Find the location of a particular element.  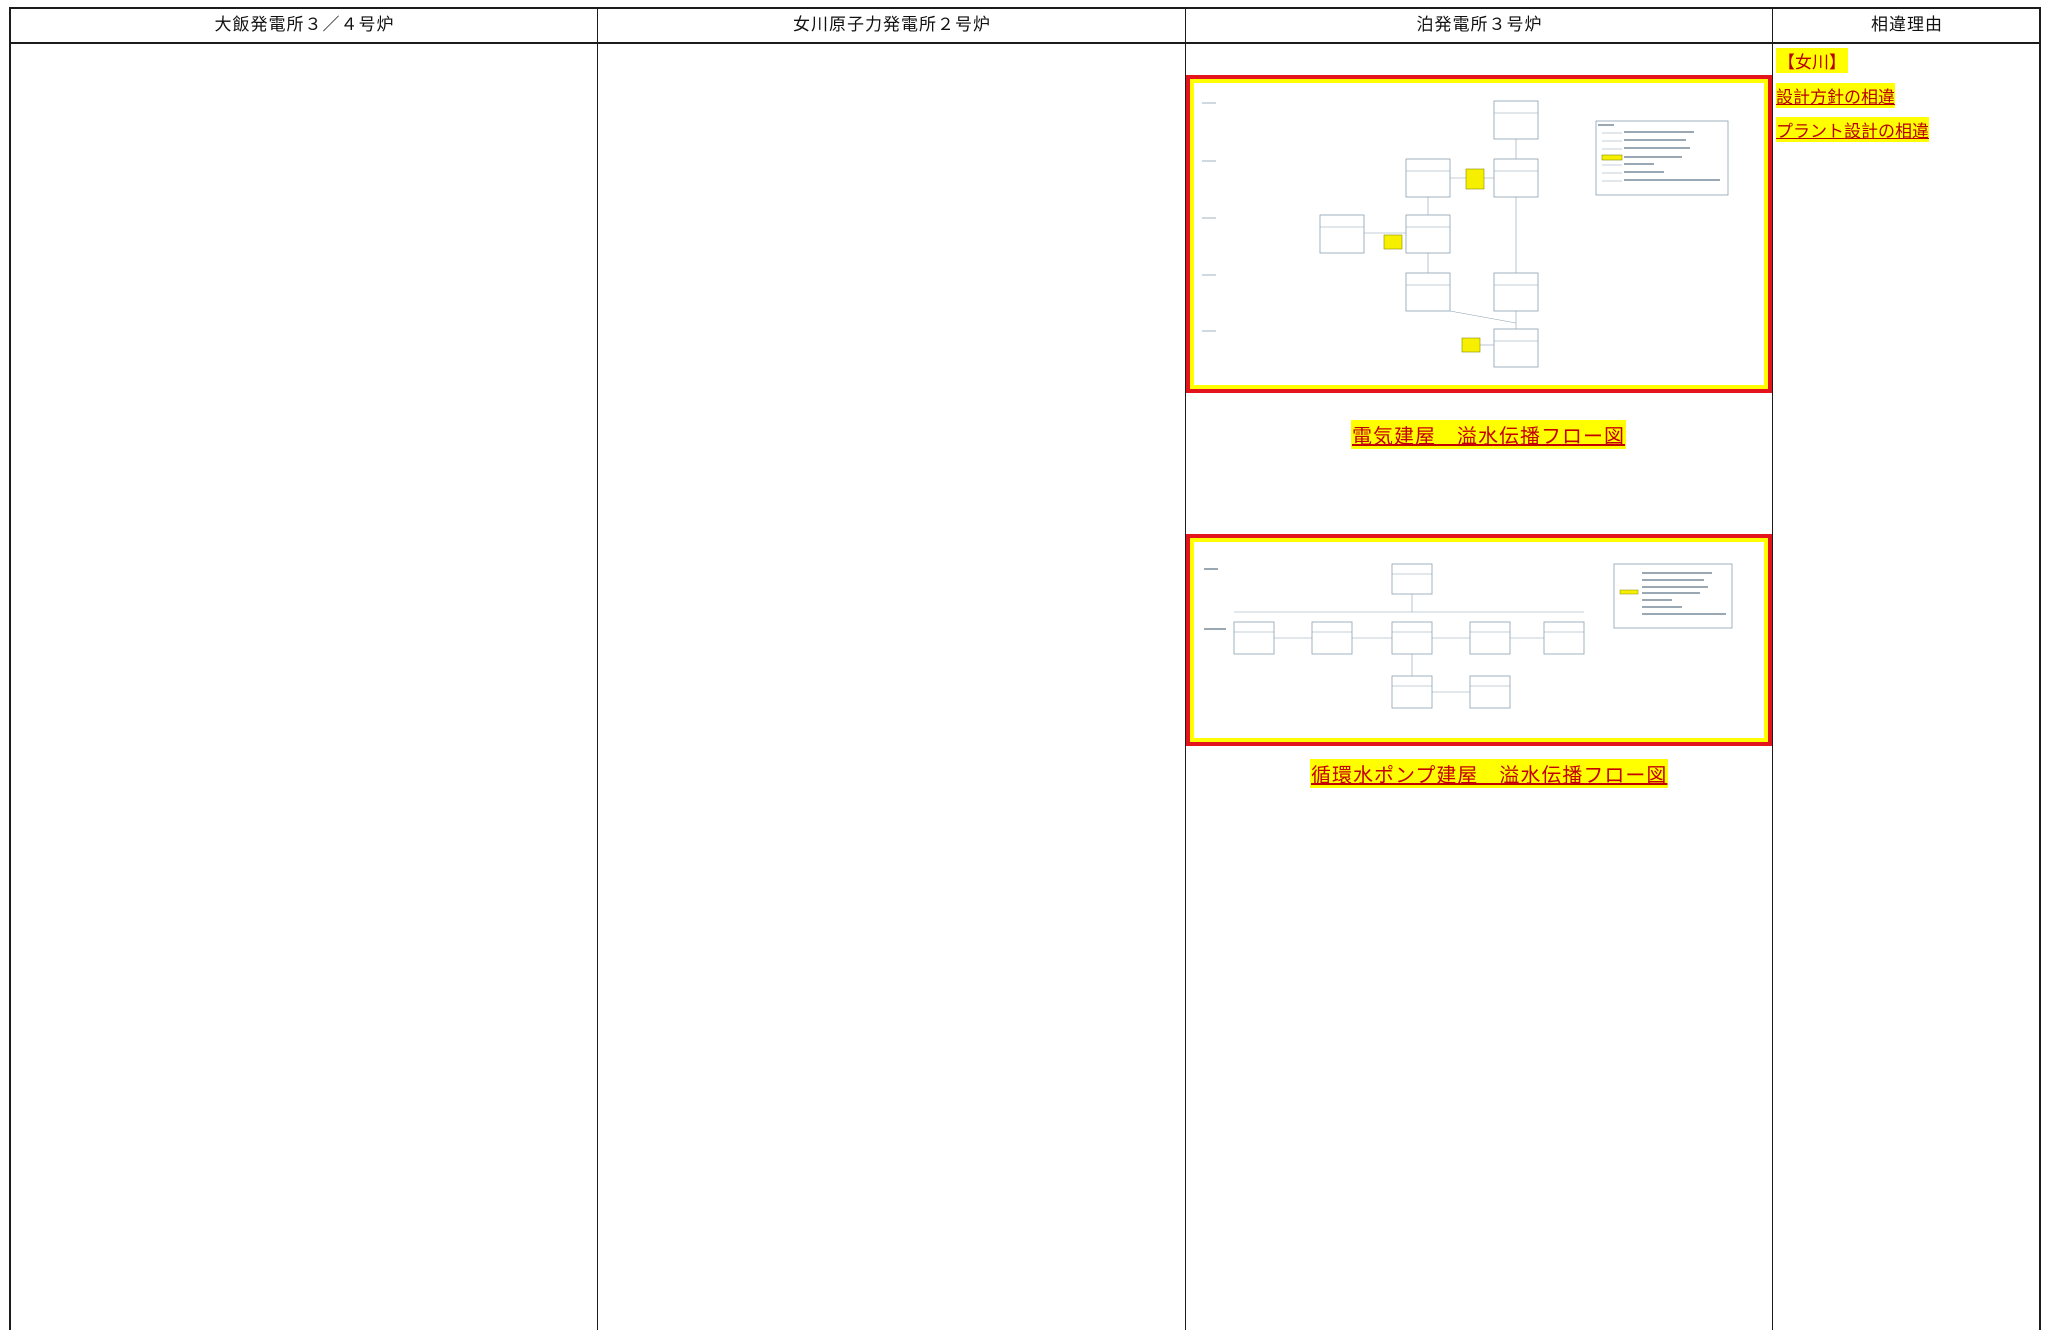

reason-plant-tag: 【女川】 is located at coordinates (1812, 60).